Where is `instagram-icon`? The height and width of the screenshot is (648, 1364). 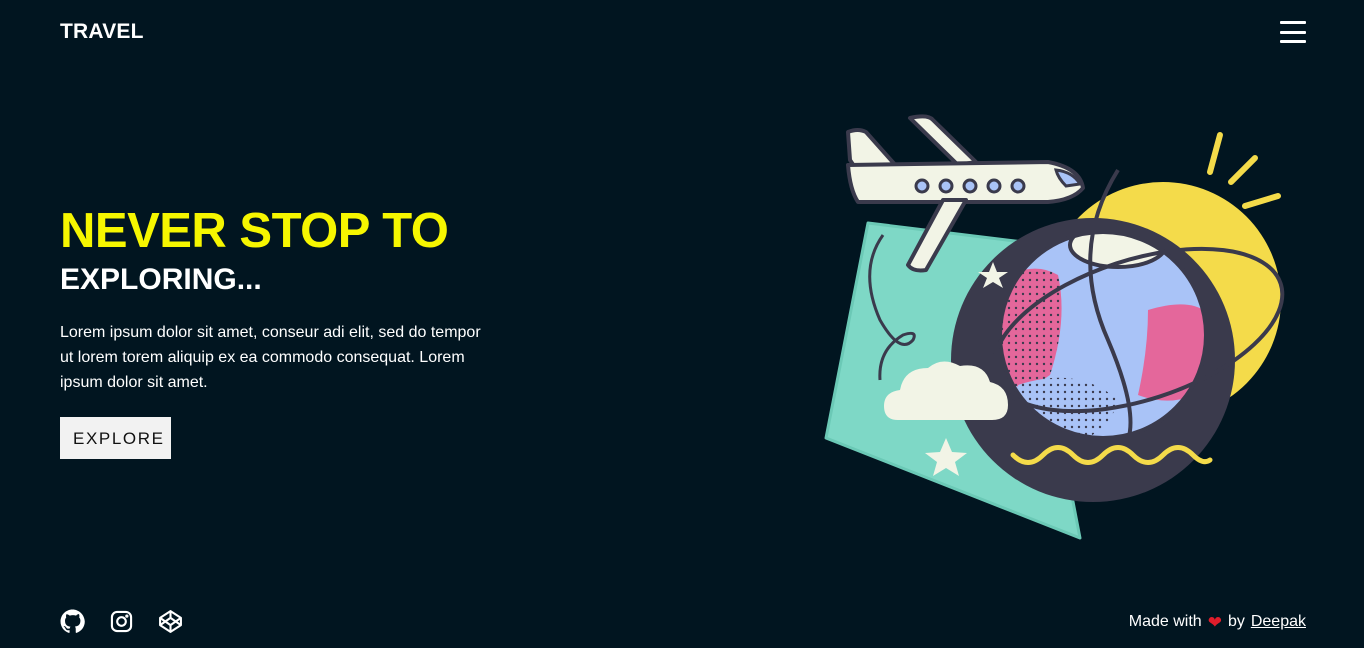
instagram-icon is located at coordinates (121, 621).